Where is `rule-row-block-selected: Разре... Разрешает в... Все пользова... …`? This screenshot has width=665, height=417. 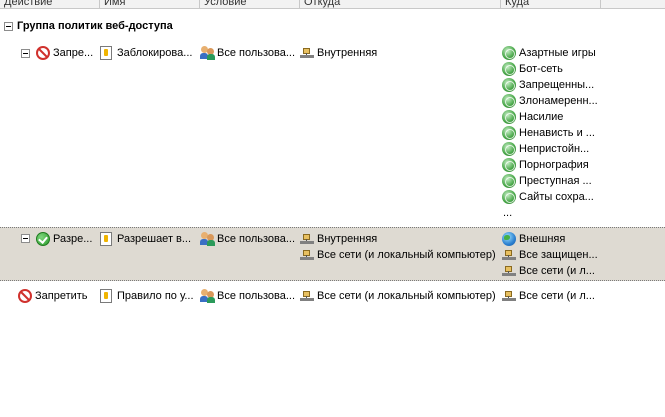
rule-row-block-selected: Разре... Разрешает в... Все пользова... … is located at coordinates (332, 254).